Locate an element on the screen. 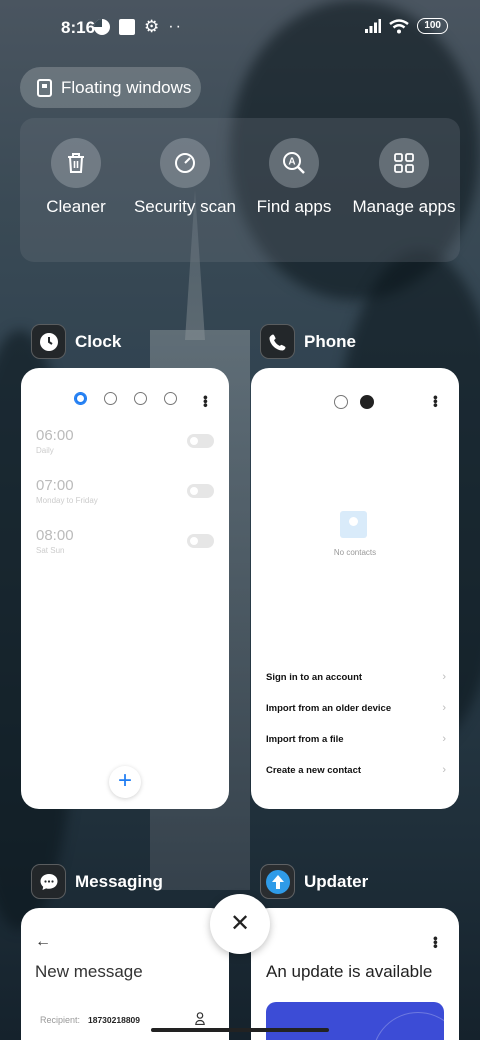 The width and height of the screenshot is (480, 1040). app-notification-icon is located at coordinates (102, 27).